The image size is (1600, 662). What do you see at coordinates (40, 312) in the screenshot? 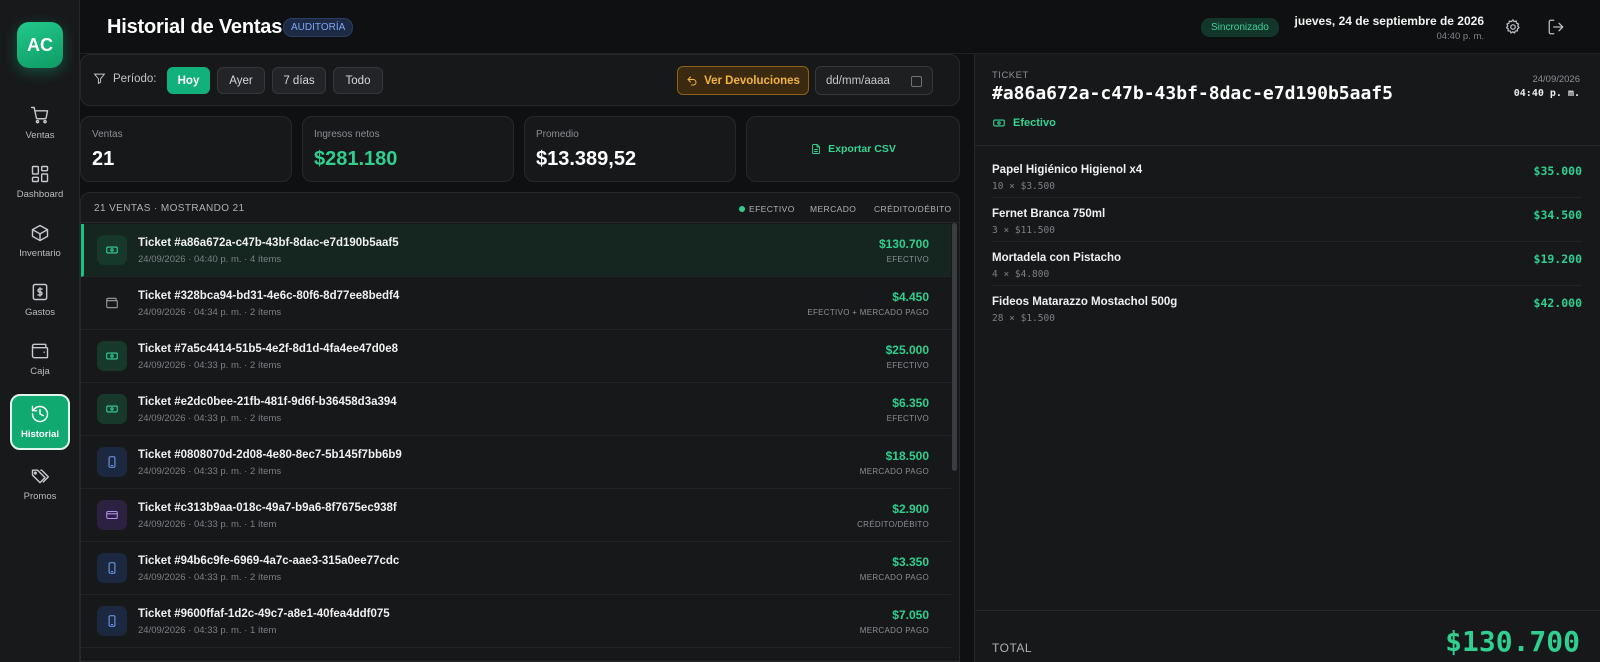
I see `sidebar-item-label: Gastos` at bounding box center [40, 312].